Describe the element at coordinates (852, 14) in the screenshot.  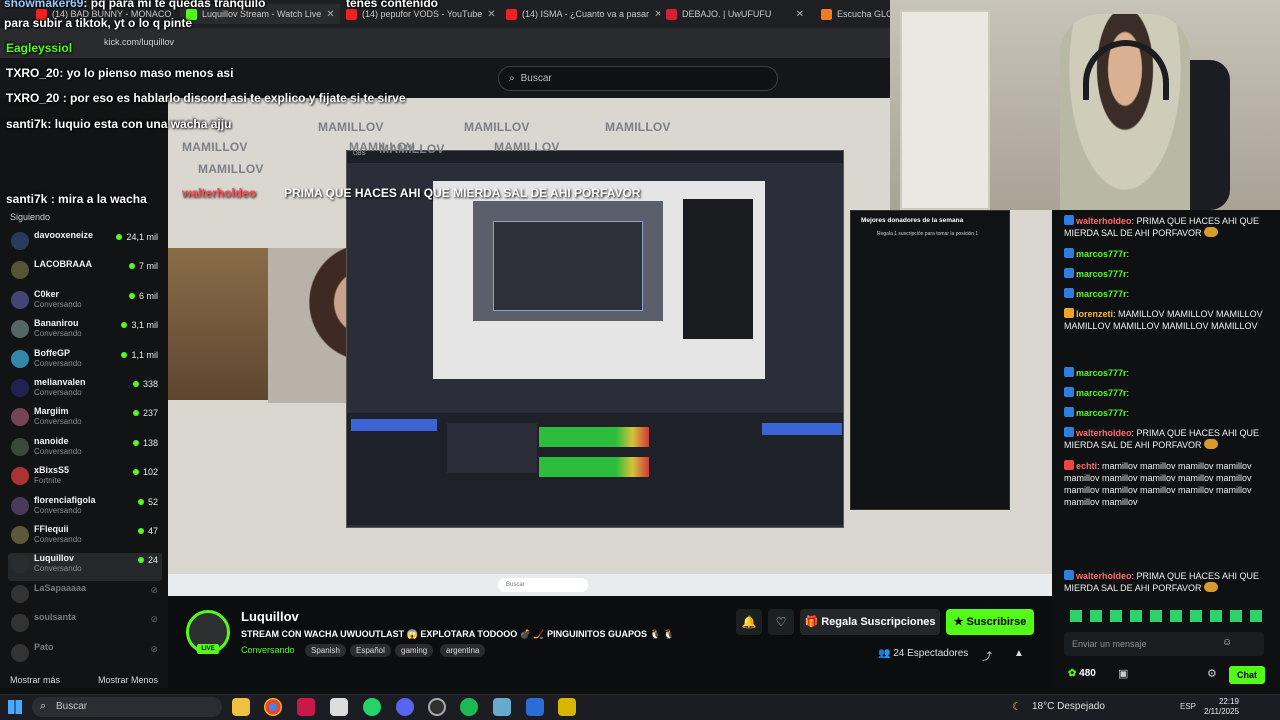
I see `tab-glopi: Escucha GLOPI` at that location.